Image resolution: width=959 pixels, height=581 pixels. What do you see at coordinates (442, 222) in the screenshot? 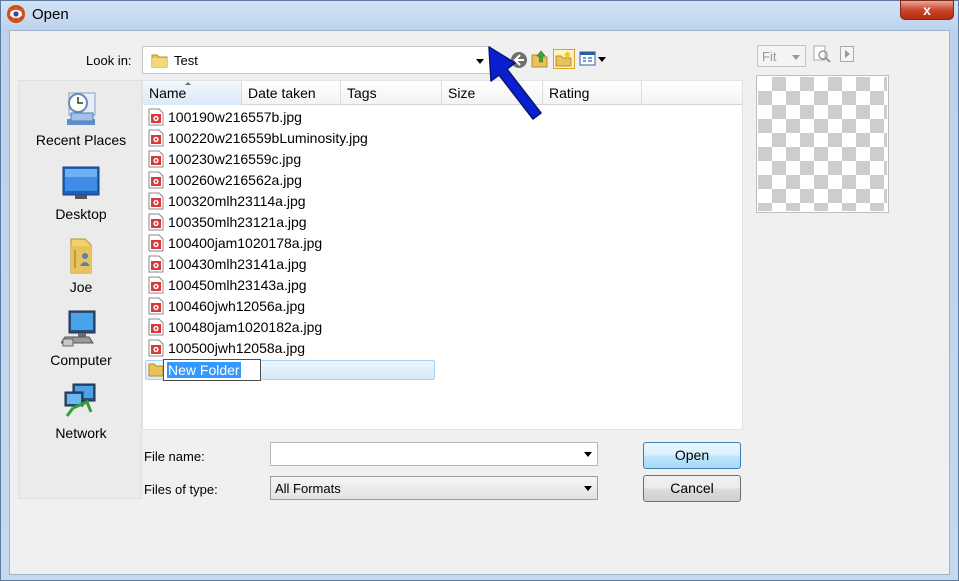
I see `file-row: 100350mlh23121a.jpg` at bounding box center [442, 222].